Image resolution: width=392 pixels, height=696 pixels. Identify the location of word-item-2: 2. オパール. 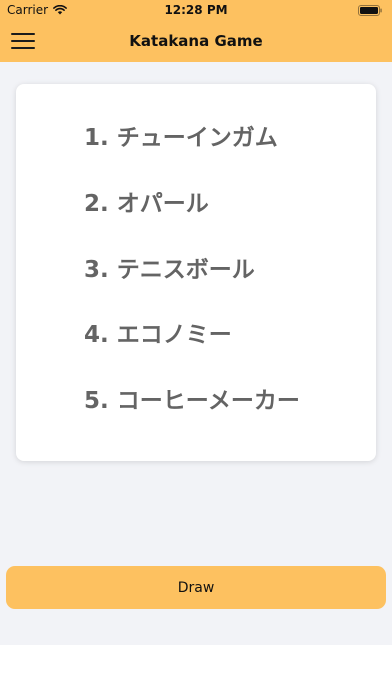
(146, 204).